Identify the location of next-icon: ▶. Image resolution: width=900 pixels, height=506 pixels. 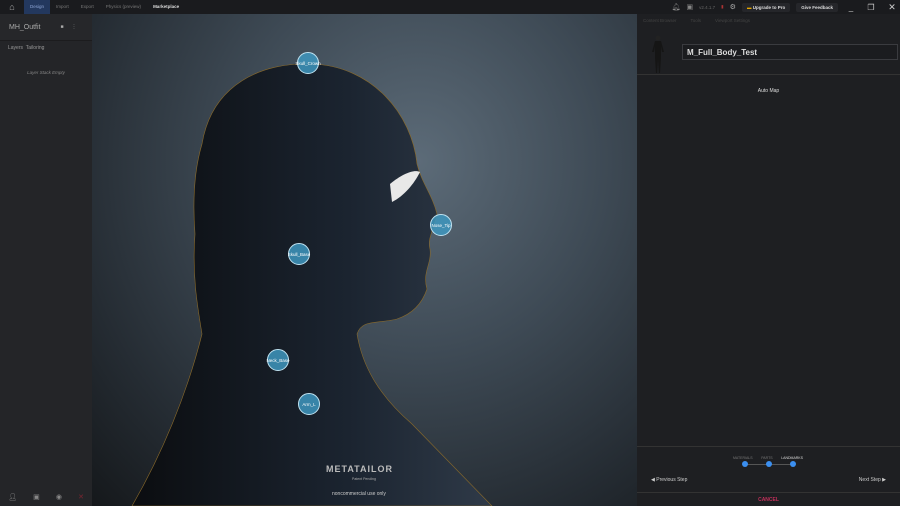
(883, 480).